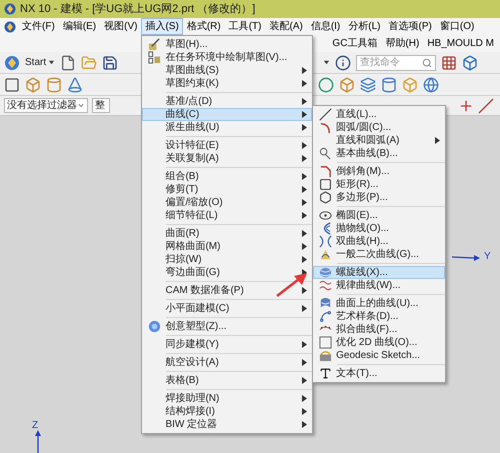 This screenshot has width=500, height=453. Describe the element at coordinates (466, 258) in the screenshot. I see `y-axis-line` at that location.